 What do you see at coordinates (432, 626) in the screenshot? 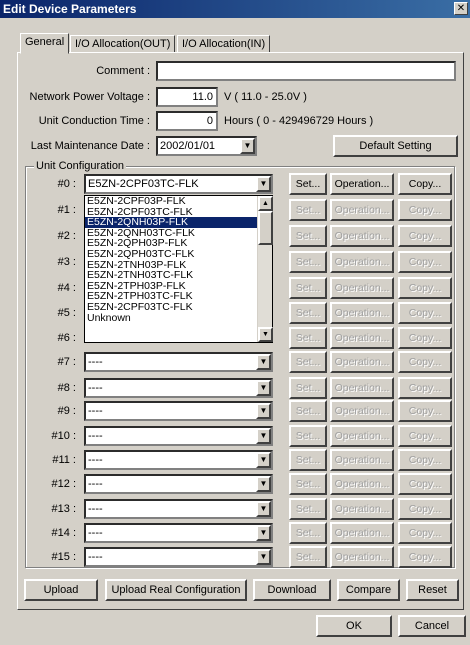
I see `cancel-button: Cancel` at bounding box center [432, 626].